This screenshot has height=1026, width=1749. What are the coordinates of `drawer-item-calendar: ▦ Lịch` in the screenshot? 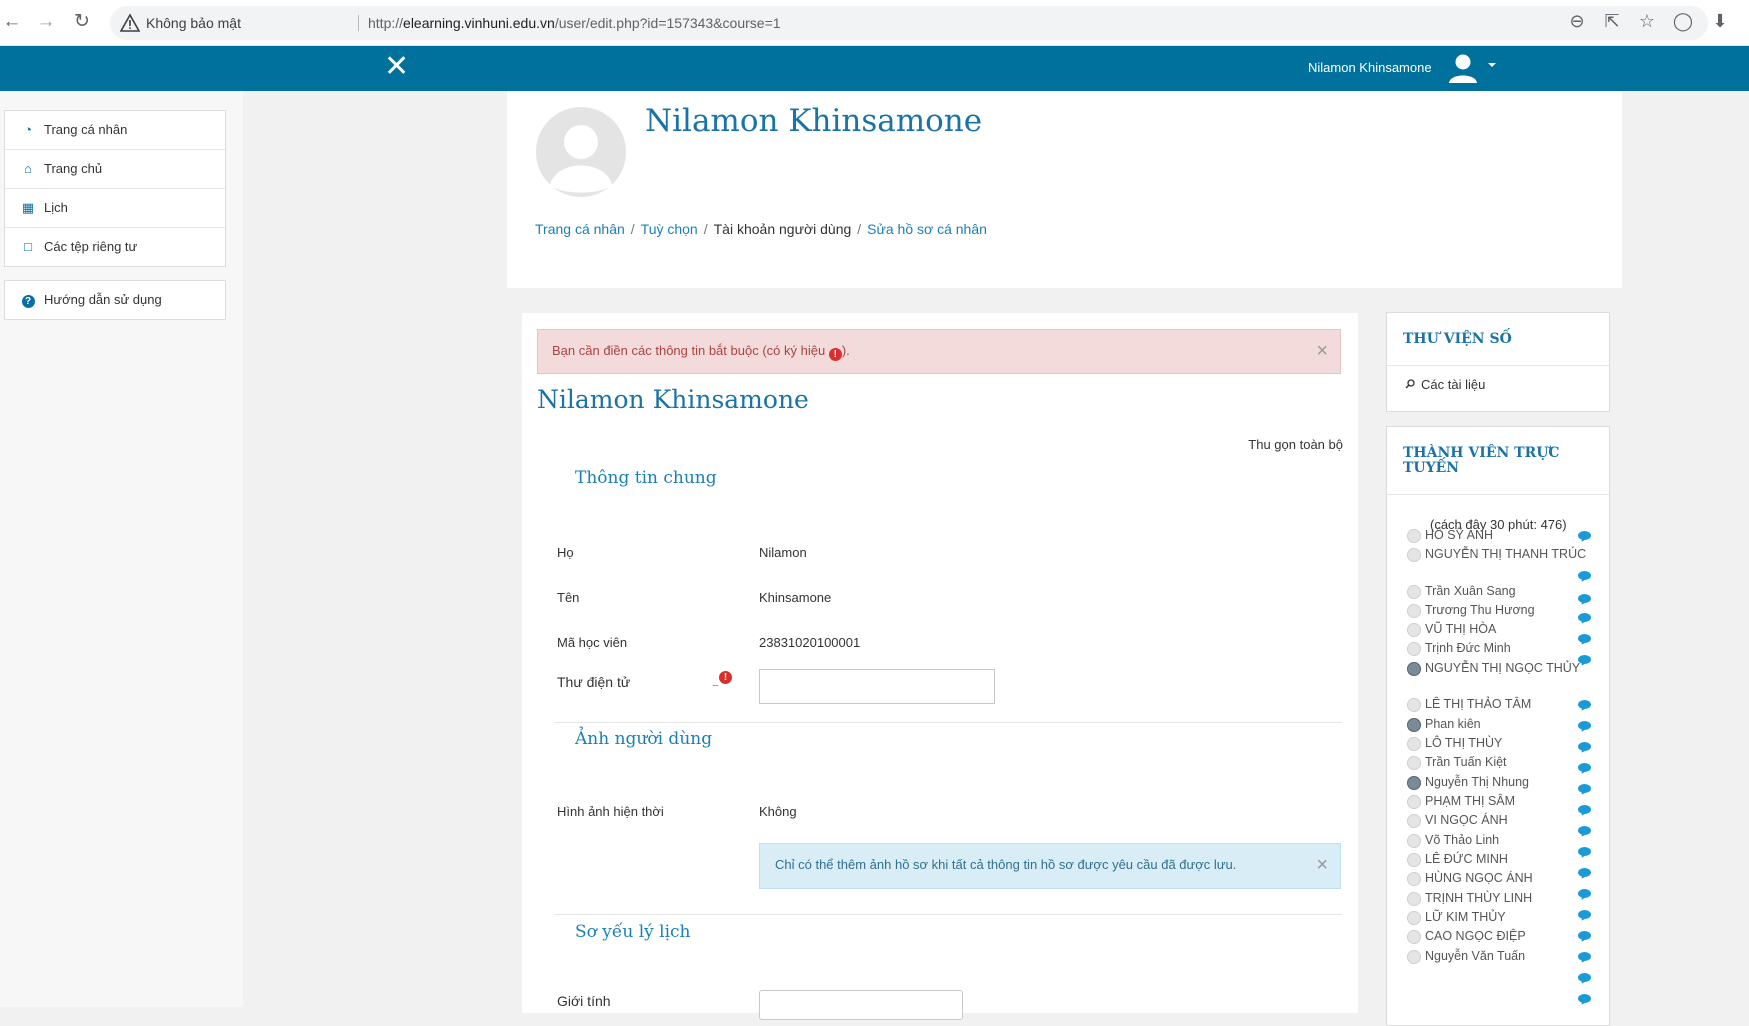 It's located at (115, 208).